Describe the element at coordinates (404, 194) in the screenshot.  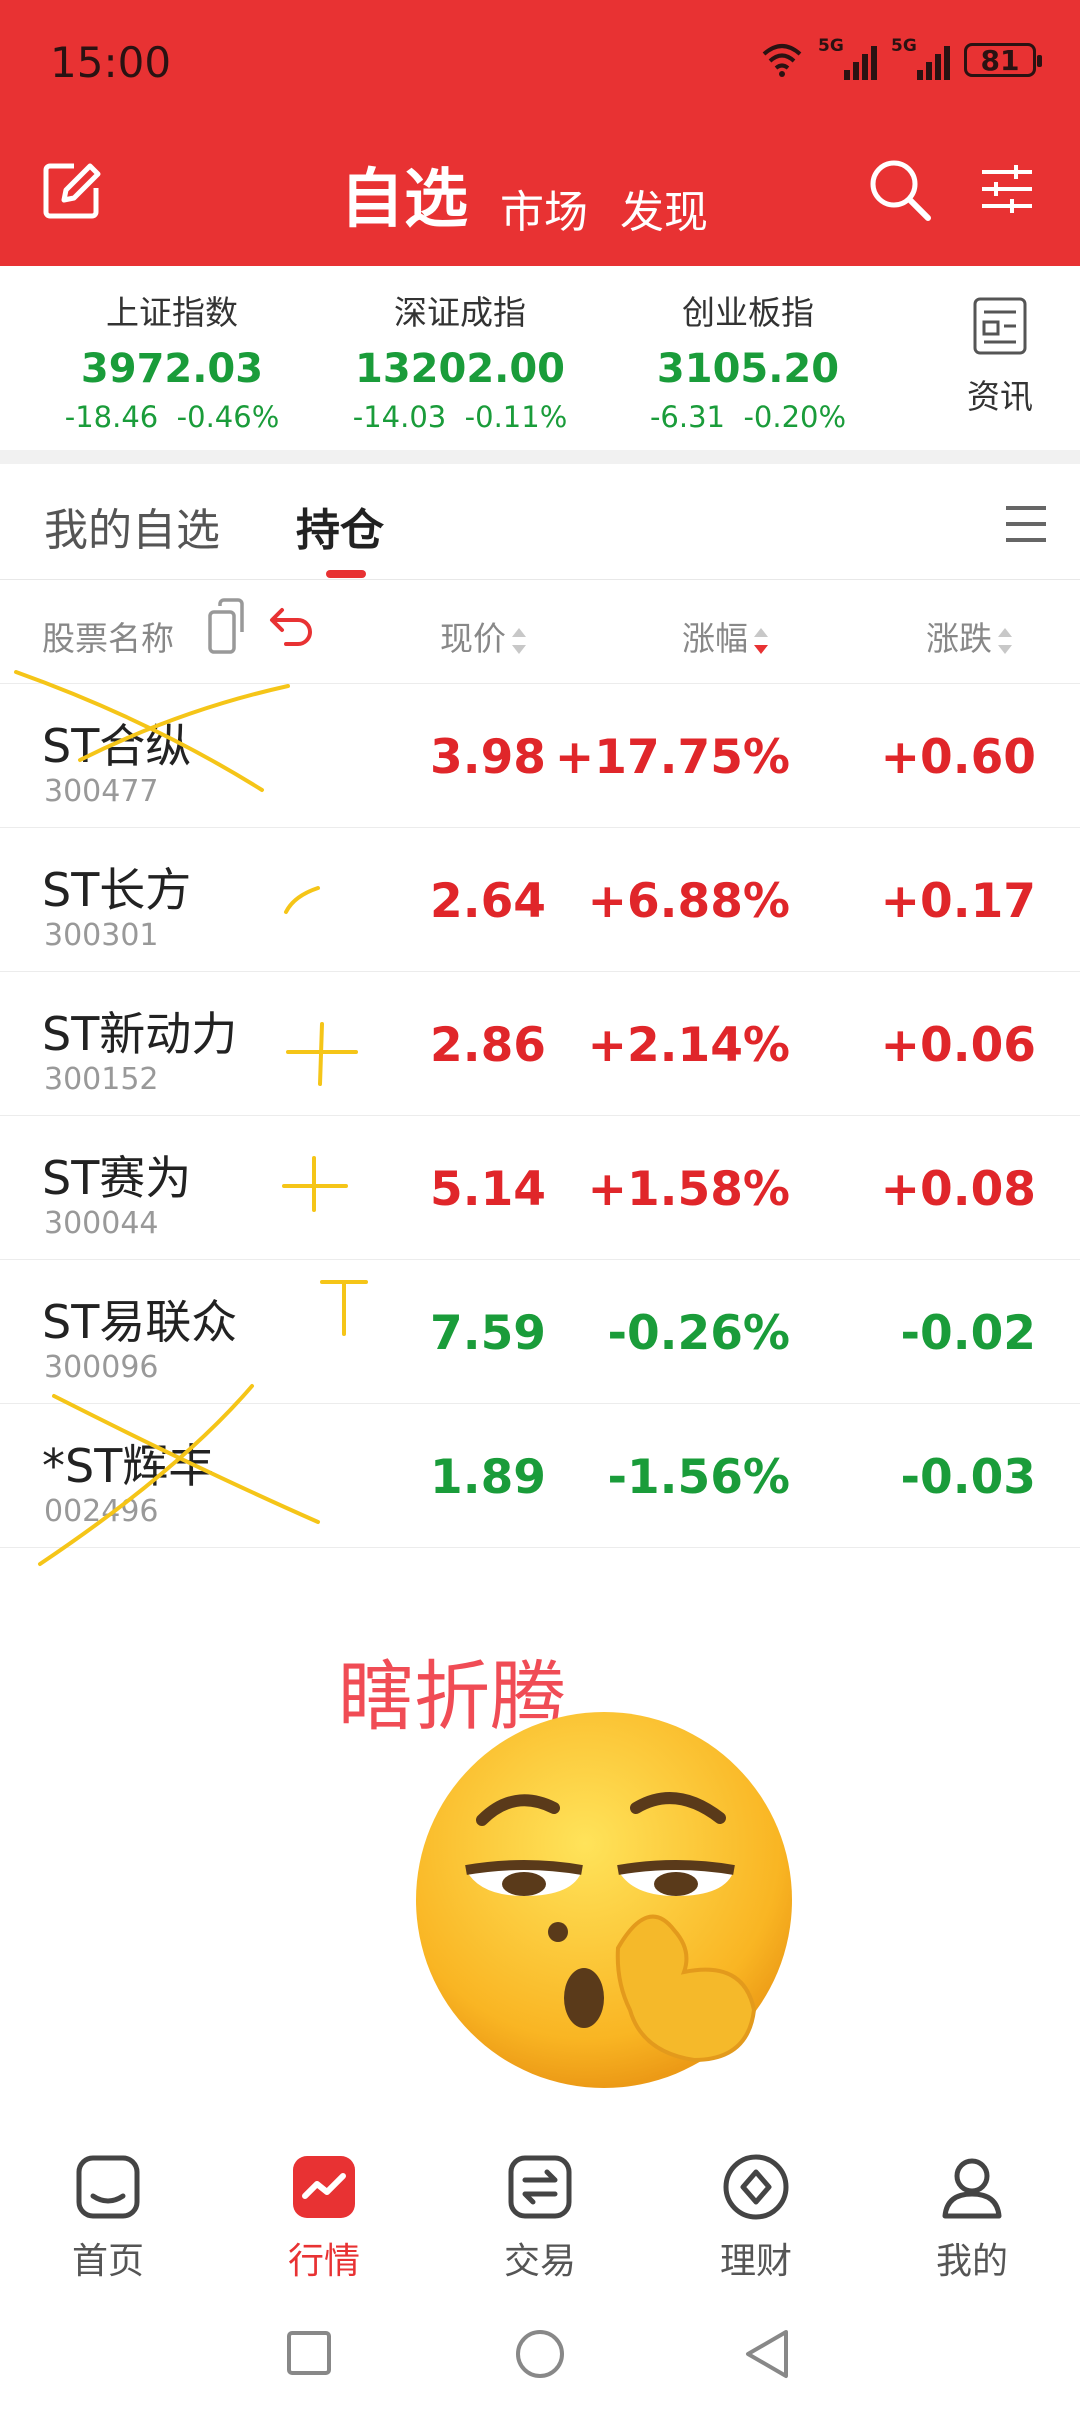
I see `tab-watchlist: 自选` at that location.